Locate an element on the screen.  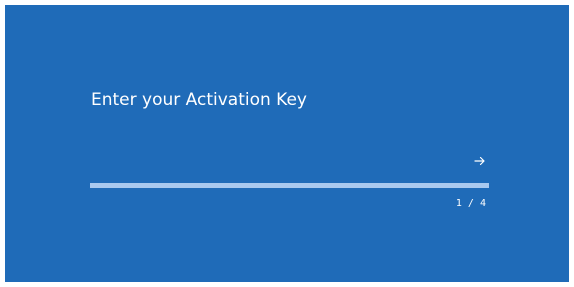
step-counter: 1 / 4 is located at coordinates (470, 203).